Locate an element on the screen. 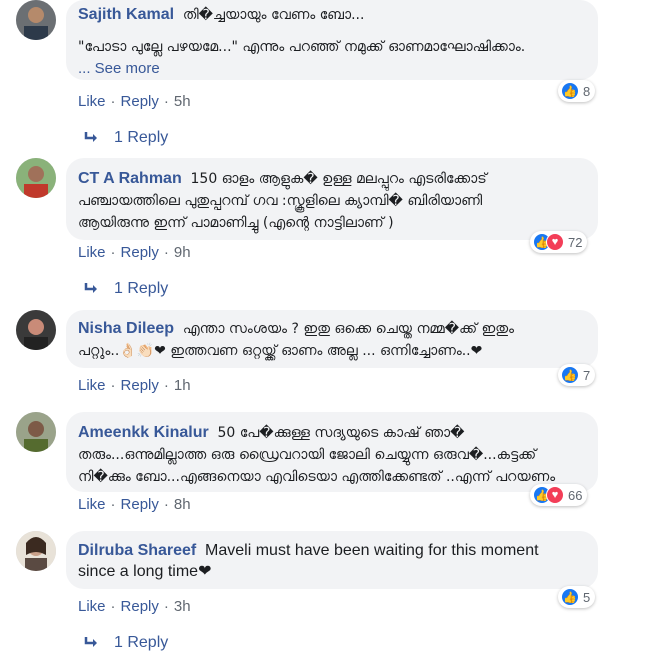 This screenshot has width=650, height=656. comment-actions: Like · Reply · 5h is located at coordinates (134, 101).